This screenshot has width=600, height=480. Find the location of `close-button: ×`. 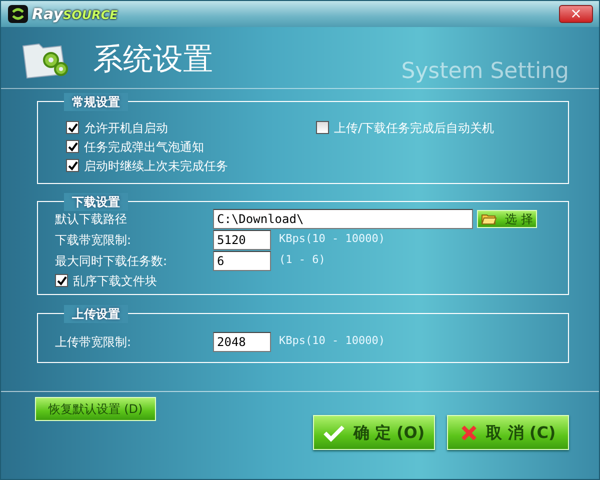

close-button: × is located at coordinates (576, 14).